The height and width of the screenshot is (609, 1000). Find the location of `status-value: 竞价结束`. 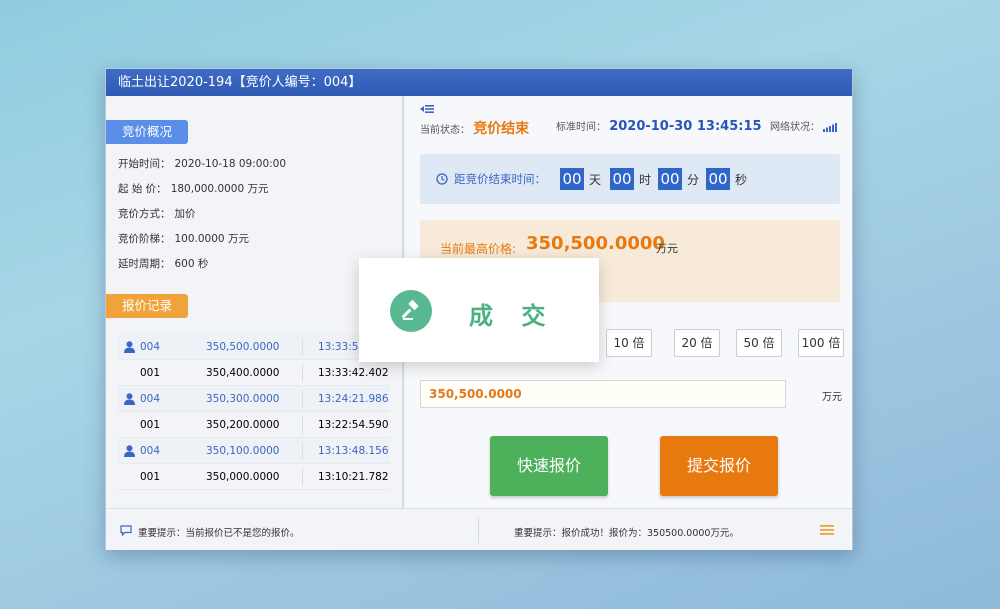

status-value: 竞价结束 is located at coordinates (501, 129).